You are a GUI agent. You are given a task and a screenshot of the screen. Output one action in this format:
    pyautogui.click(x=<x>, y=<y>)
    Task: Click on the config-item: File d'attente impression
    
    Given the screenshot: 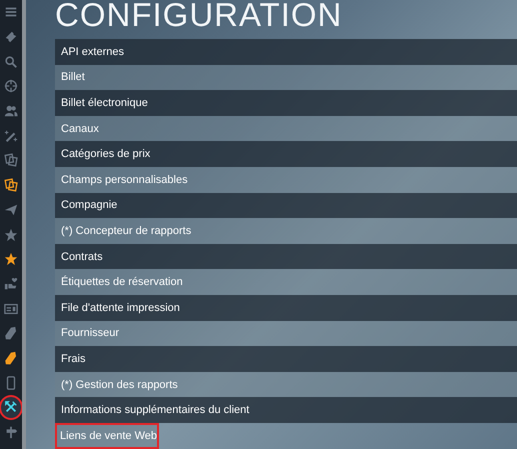 What is the action you would take?
    pyautogui.click(x=286, y=307)
    